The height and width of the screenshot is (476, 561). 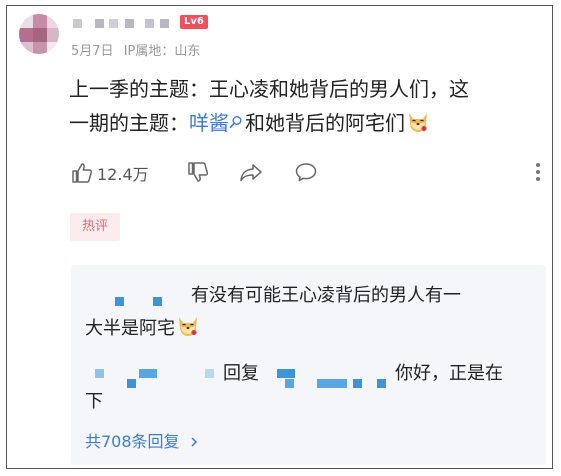 I want to click on comment-button, so click(x=306, y=172).